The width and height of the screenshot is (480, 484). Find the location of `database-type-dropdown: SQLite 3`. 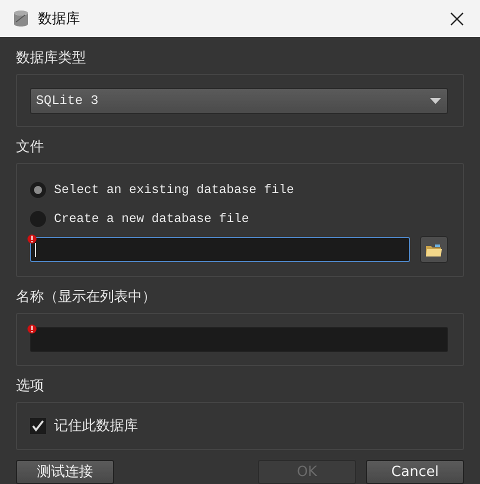

database-type-dropdown: SQLite 3 is located at coordinates (239, 101).